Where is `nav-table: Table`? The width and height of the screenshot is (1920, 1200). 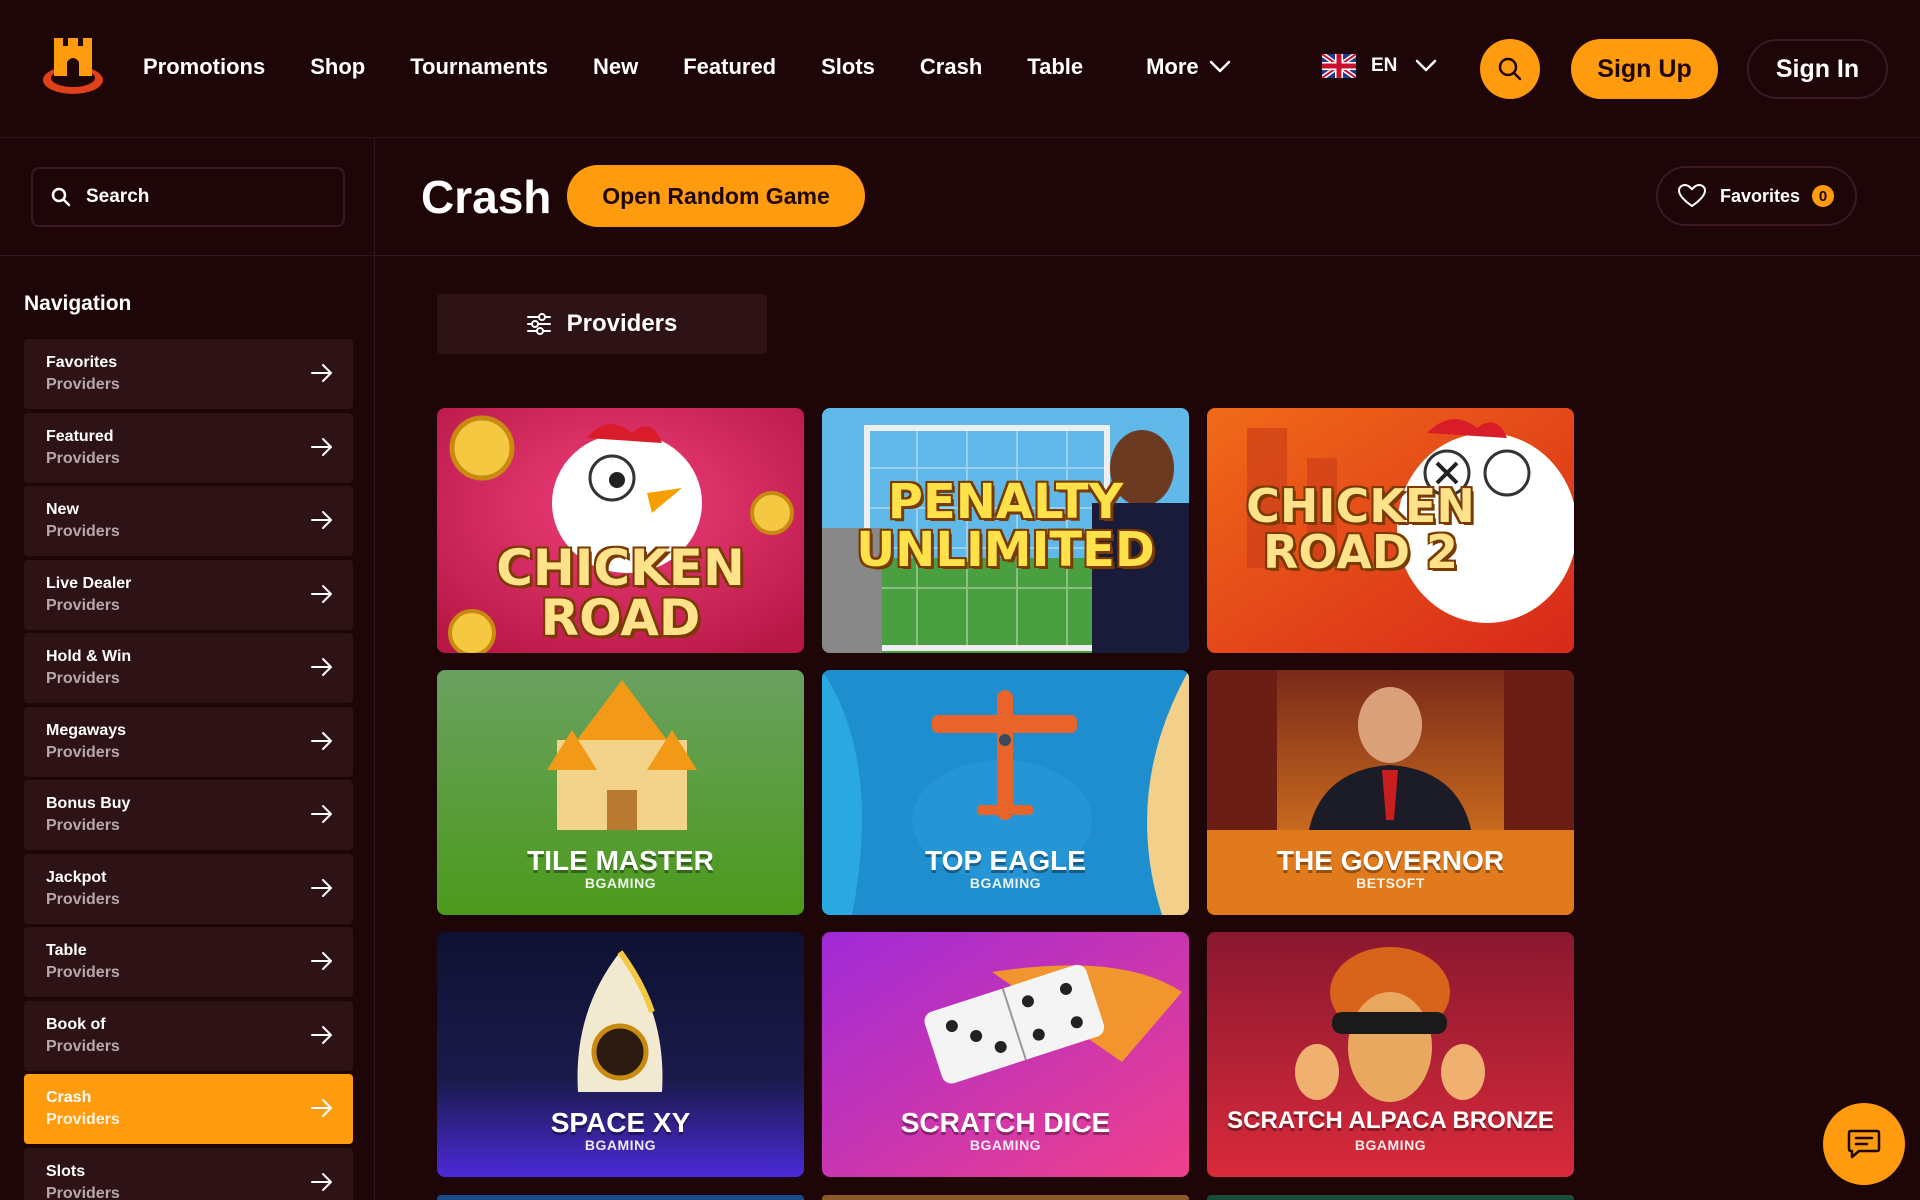 nav-table: Table is located at coordinates (1055, 67).